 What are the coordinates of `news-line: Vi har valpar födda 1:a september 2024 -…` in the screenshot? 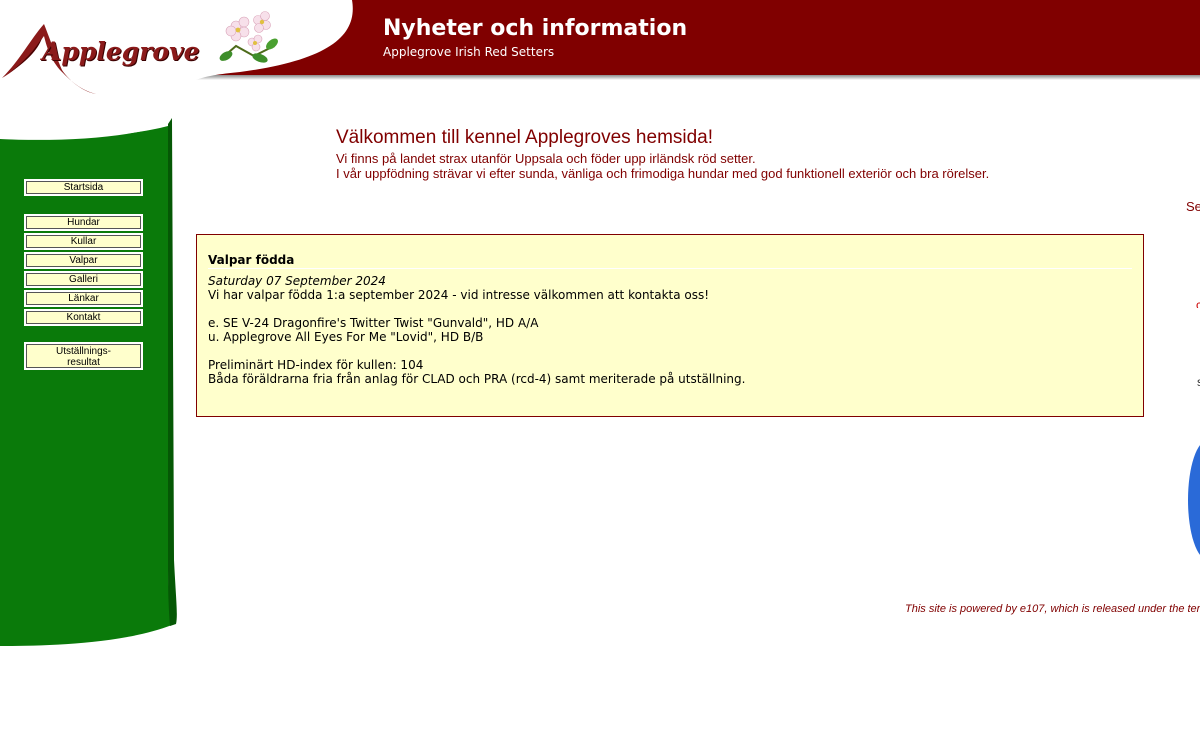 It's located at (459, 295).